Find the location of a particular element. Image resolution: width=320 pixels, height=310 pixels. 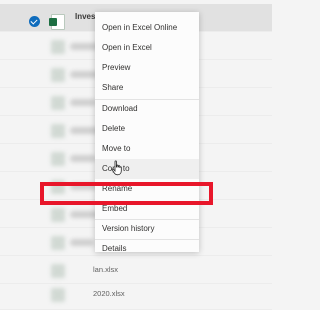

menu-item-move-to: Move to is located at coordinates (147, 149).